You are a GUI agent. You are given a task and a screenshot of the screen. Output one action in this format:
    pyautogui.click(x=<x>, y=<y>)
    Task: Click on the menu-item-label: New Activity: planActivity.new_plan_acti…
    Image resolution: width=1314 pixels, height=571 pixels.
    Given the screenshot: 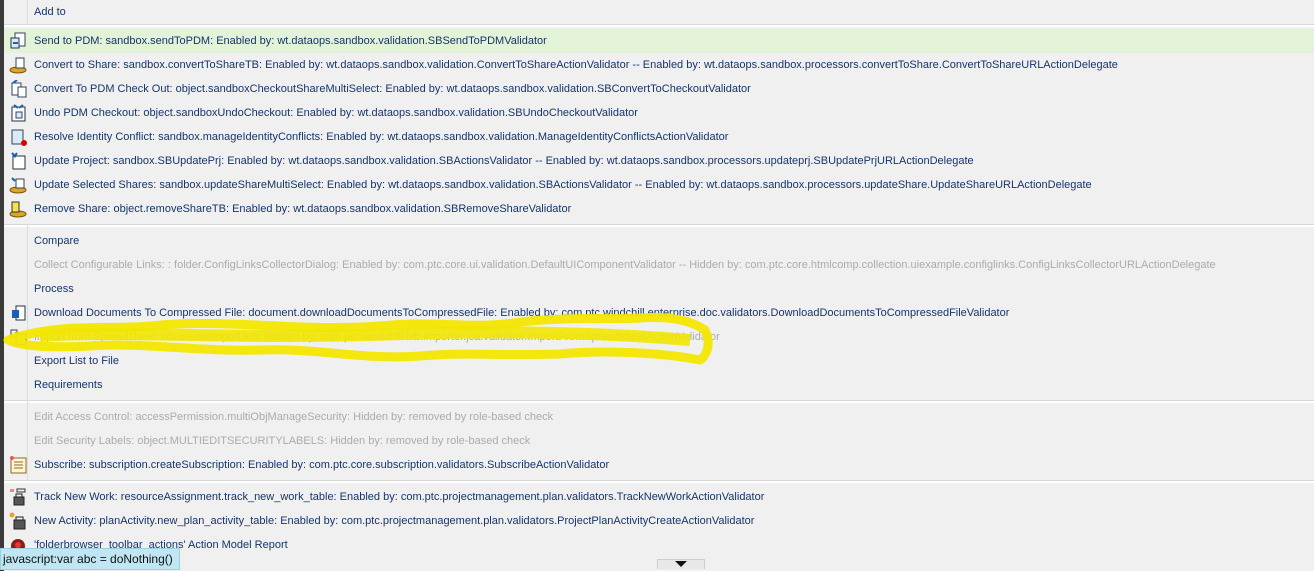 What is the action you would take?
    pyautogui.click(x=394, y=521)
    